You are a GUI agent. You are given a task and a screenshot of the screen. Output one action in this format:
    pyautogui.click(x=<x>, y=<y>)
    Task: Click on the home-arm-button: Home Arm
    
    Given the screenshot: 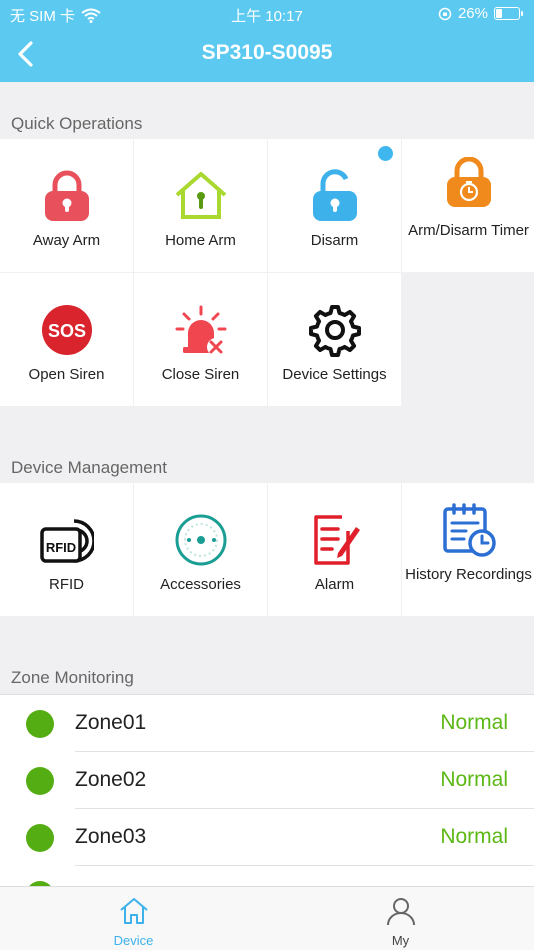 What is the action you would take?
    pyautogui.click(x=200, y=205)
    